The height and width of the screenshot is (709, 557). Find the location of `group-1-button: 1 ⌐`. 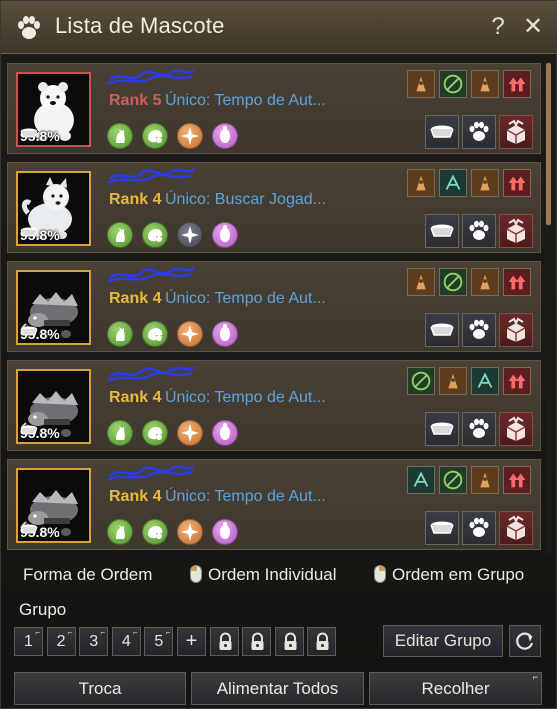

group-1-button: 1 ⌐ is located at coordinates (28, 641).